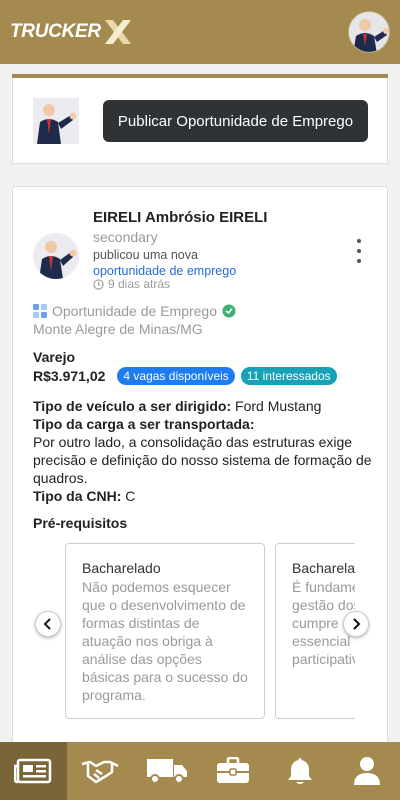 This screenshot has height=800, width=400. I want to click on nav-notifications, so click(300, 771).